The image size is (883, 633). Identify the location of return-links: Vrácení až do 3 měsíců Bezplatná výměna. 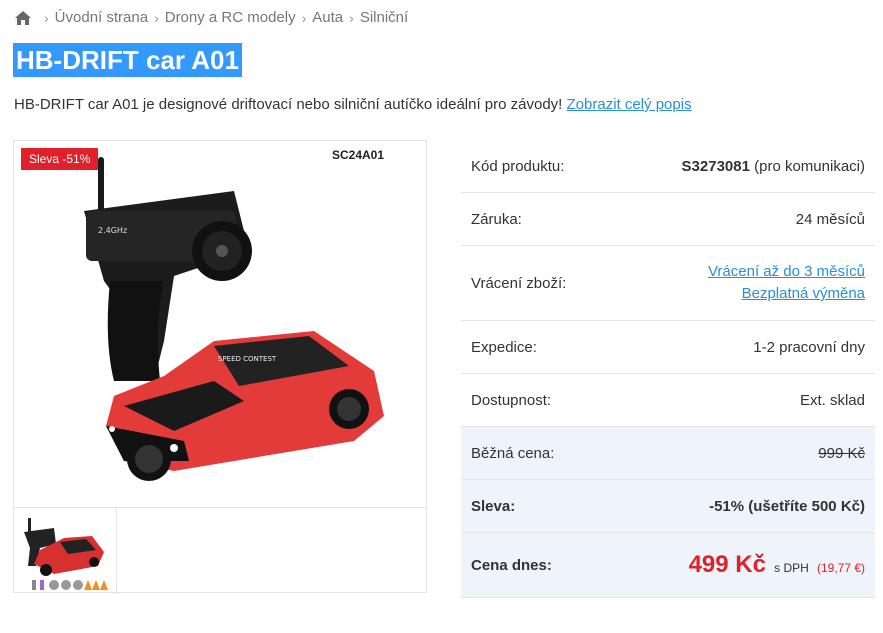
(786, 283).